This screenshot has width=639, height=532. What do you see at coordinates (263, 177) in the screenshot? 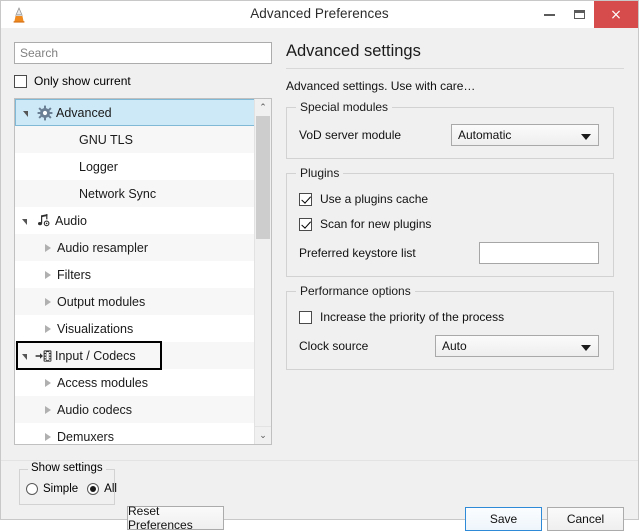
I see `scrollbar-thumb` at bounding box center [263, 177].